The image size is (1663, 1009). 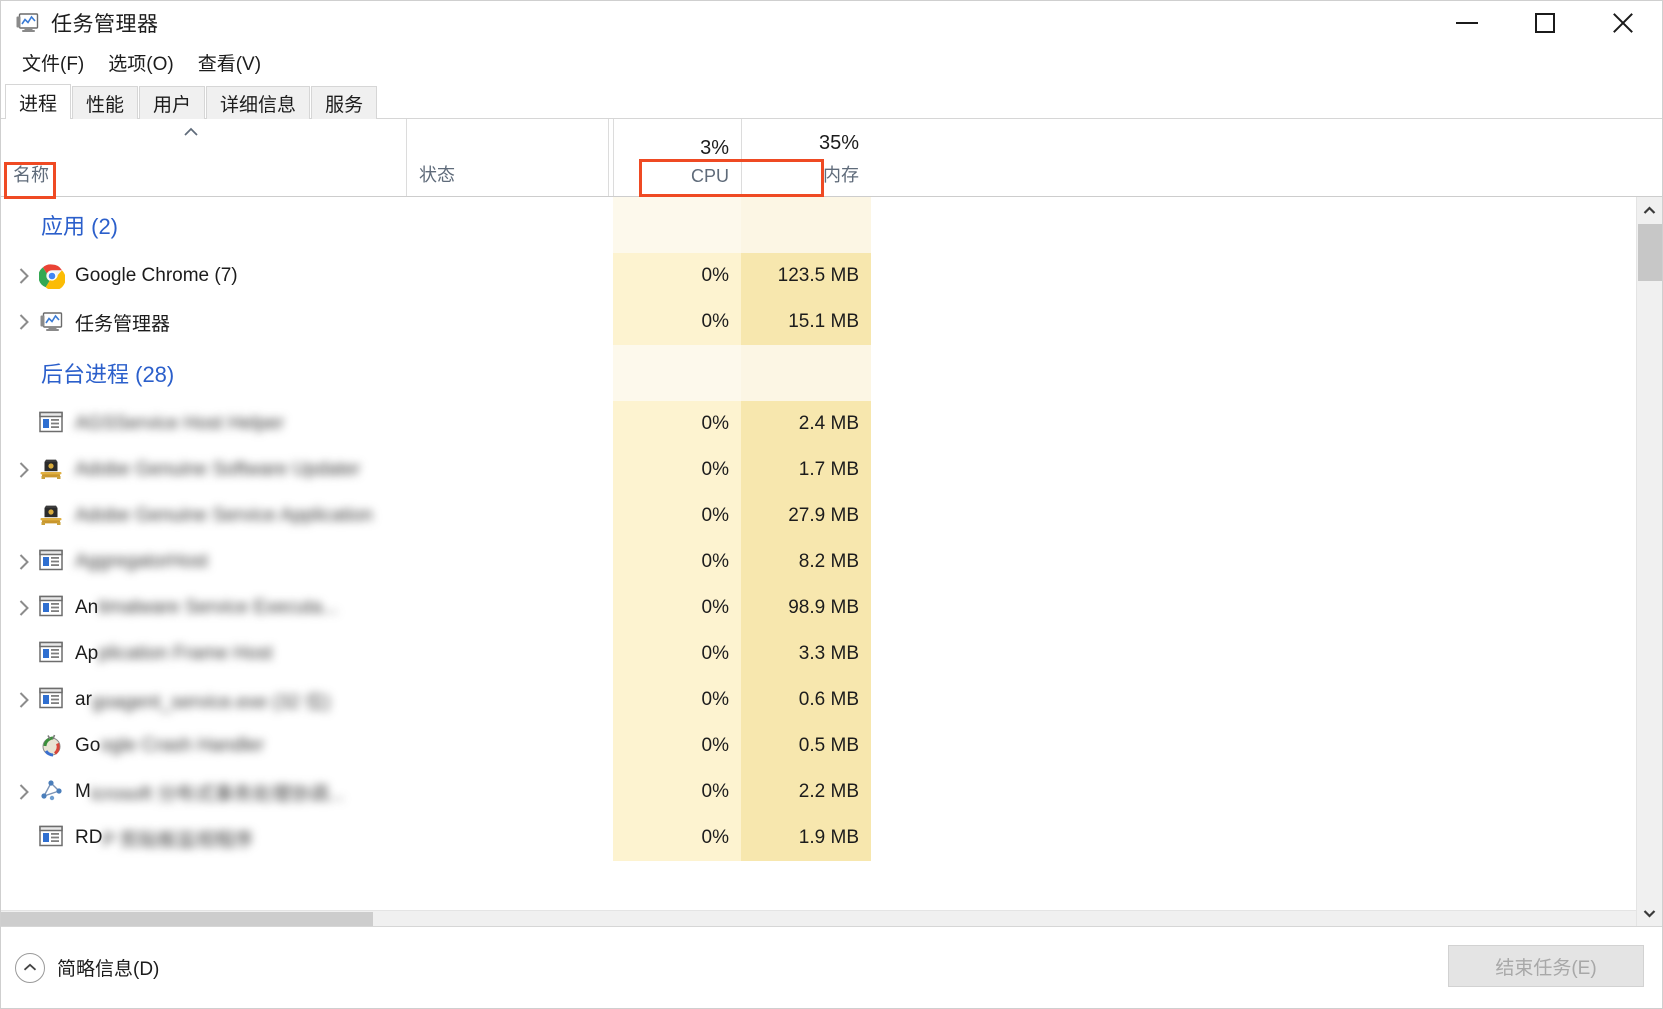 What do you see at coordinates (818, 918) in the screenshot?
I see `horizontal-scrollbar` at bounding box center [818, 918].